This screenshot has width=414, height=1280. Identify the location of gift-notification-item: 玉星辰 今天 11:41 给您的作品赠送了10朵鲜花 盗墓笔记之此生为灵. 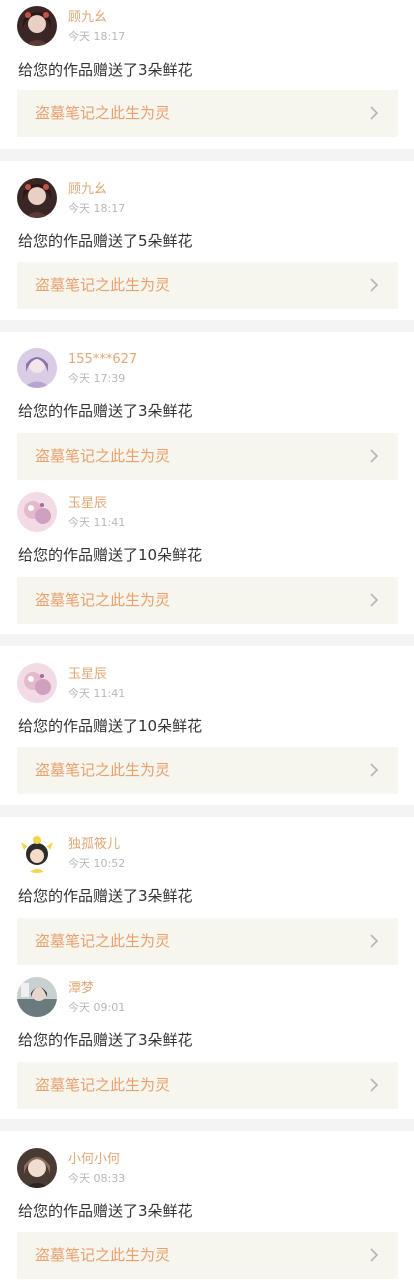
(207, 725).